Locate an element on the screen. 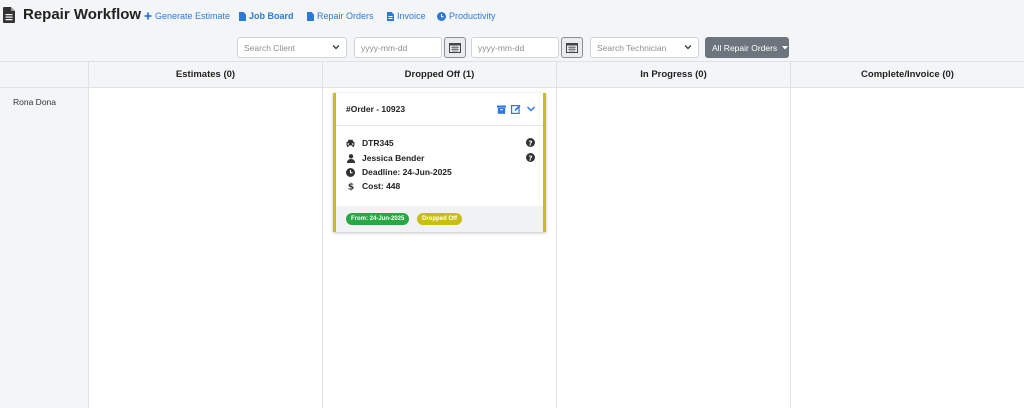  search-client-select: Search Client is located at coordinates (292, 47).